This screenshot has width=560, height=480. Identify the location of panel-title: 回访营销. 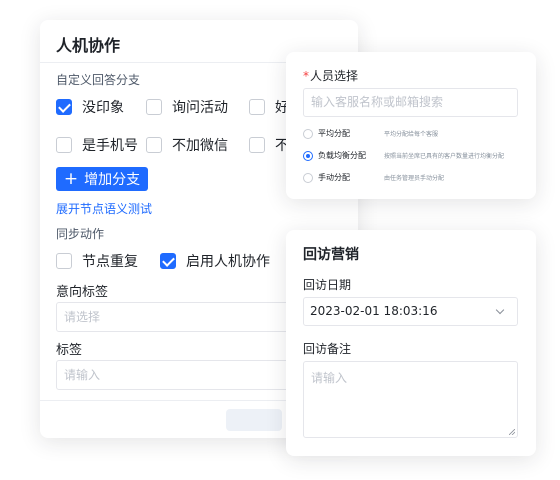
(331, 255).